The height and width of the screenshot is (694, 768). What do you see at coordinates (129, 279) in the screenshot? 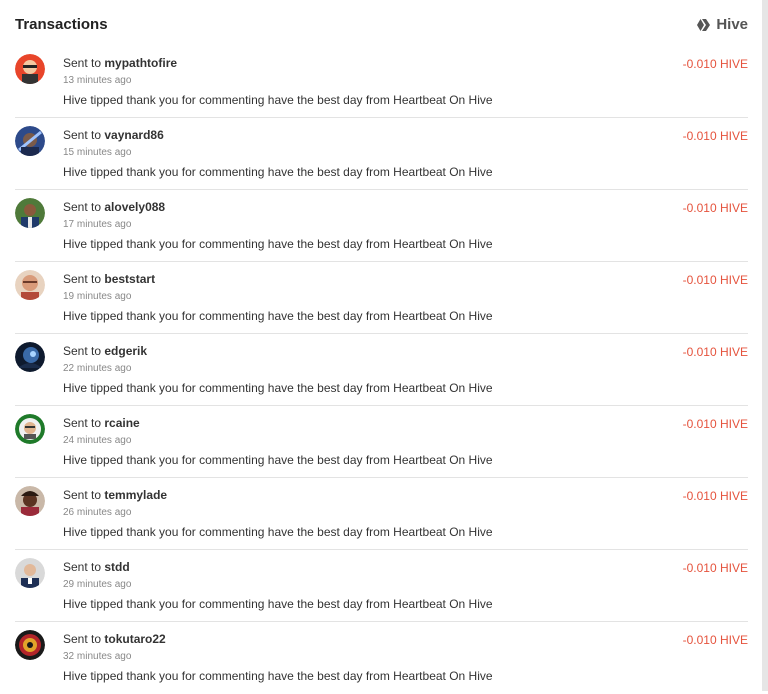
I see `recipient-link: beststart` at bounding box center [129, 279].